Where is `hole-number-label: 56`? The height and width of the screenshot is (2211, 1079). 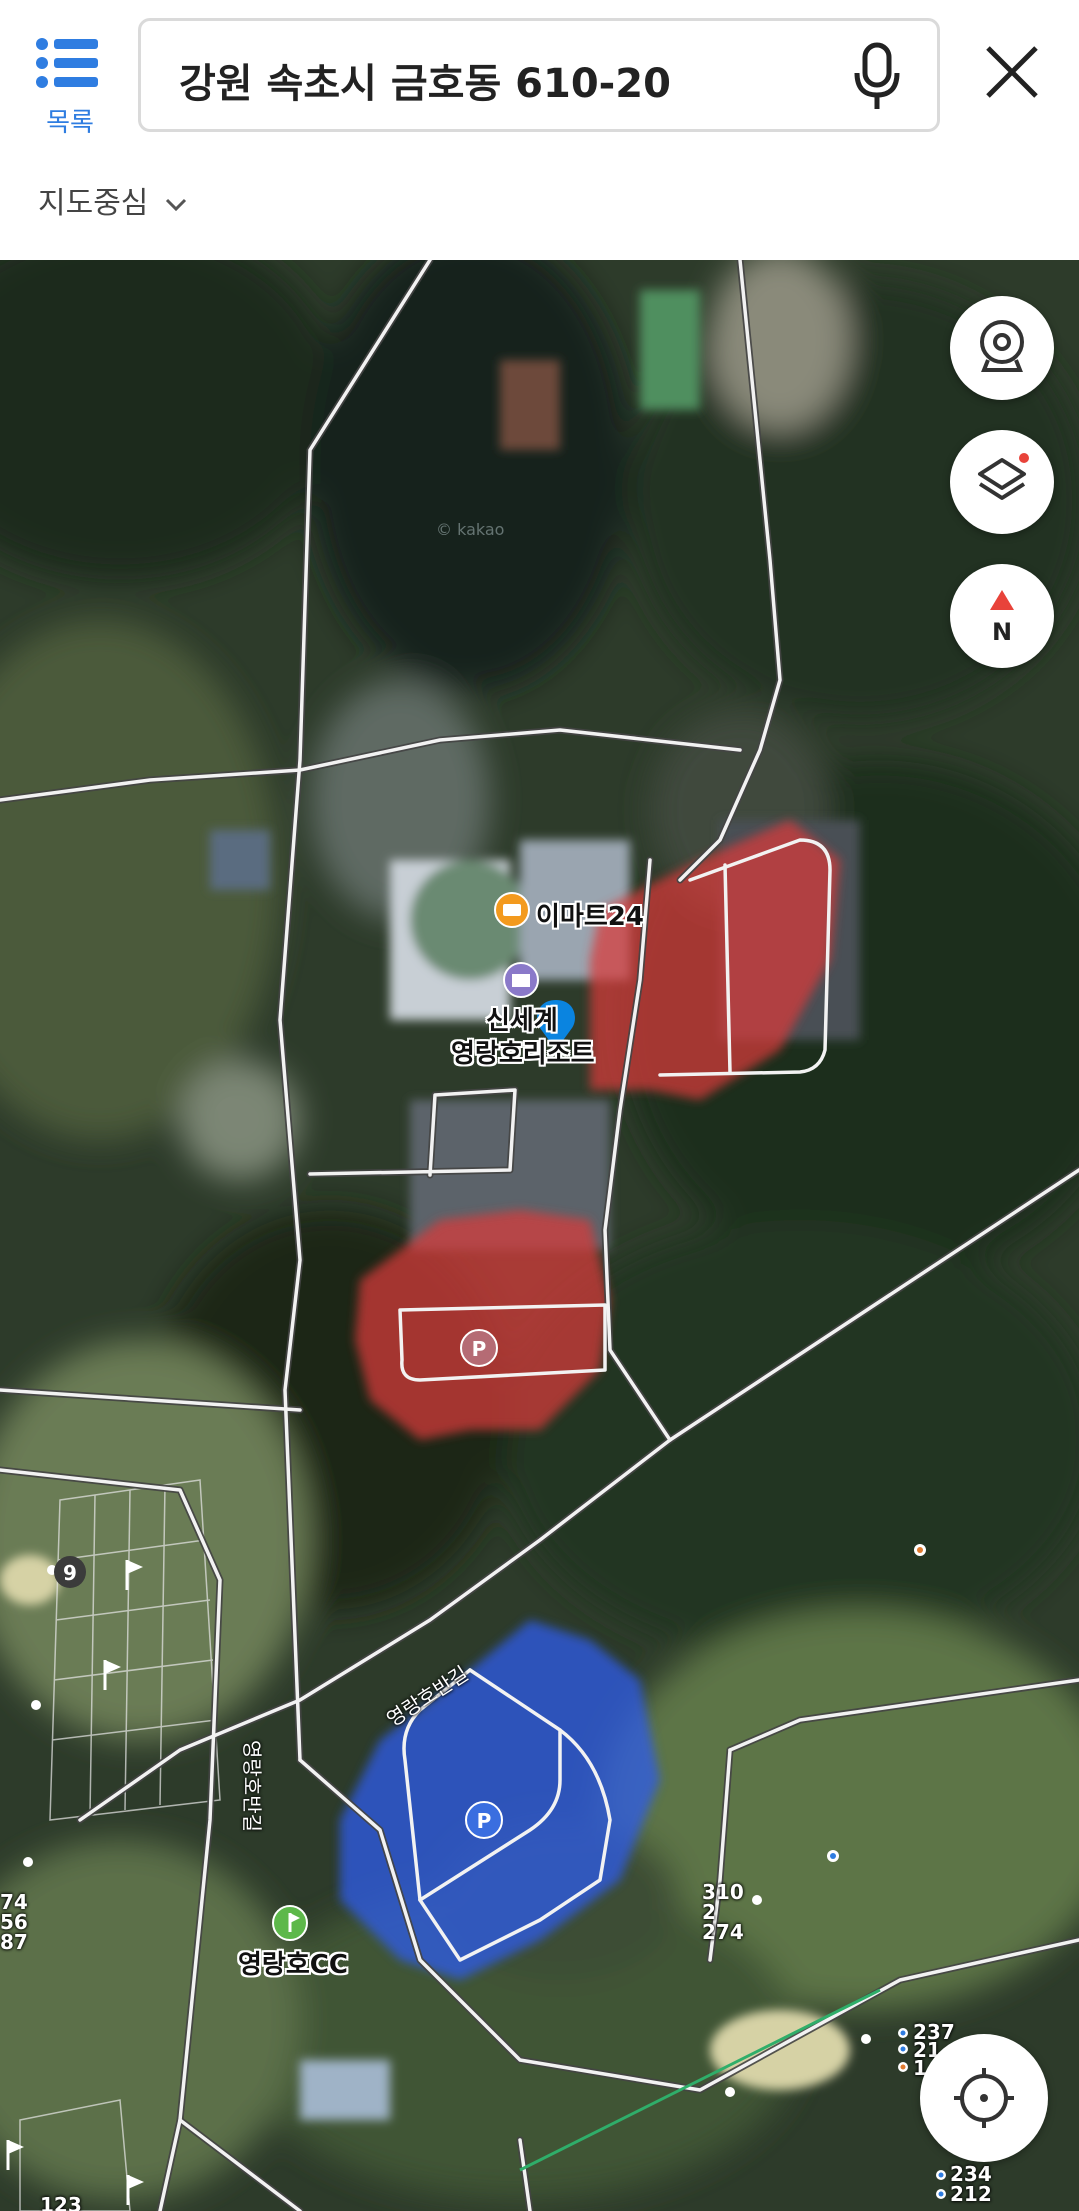 hole-number-label: 56 is located at coordinates (14, 1922).